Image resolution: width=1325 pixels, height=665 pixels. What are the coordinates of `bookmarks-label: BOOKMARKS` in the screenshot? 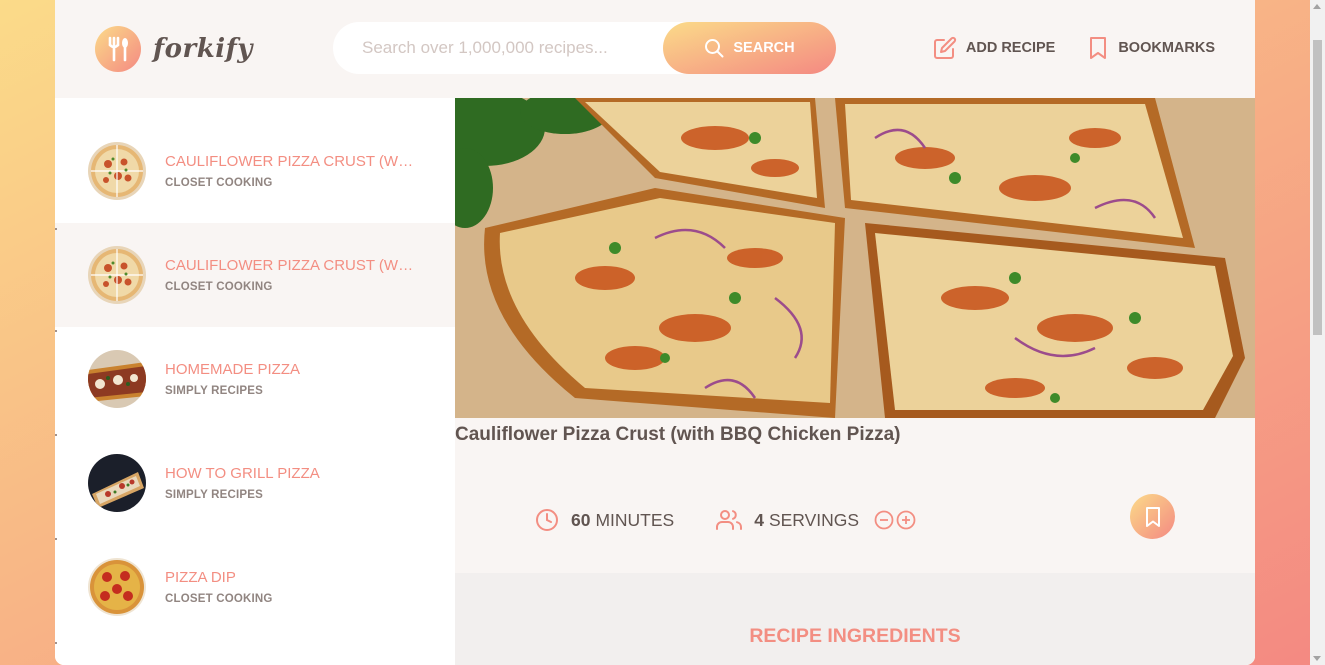 It's located at (1166, 48).